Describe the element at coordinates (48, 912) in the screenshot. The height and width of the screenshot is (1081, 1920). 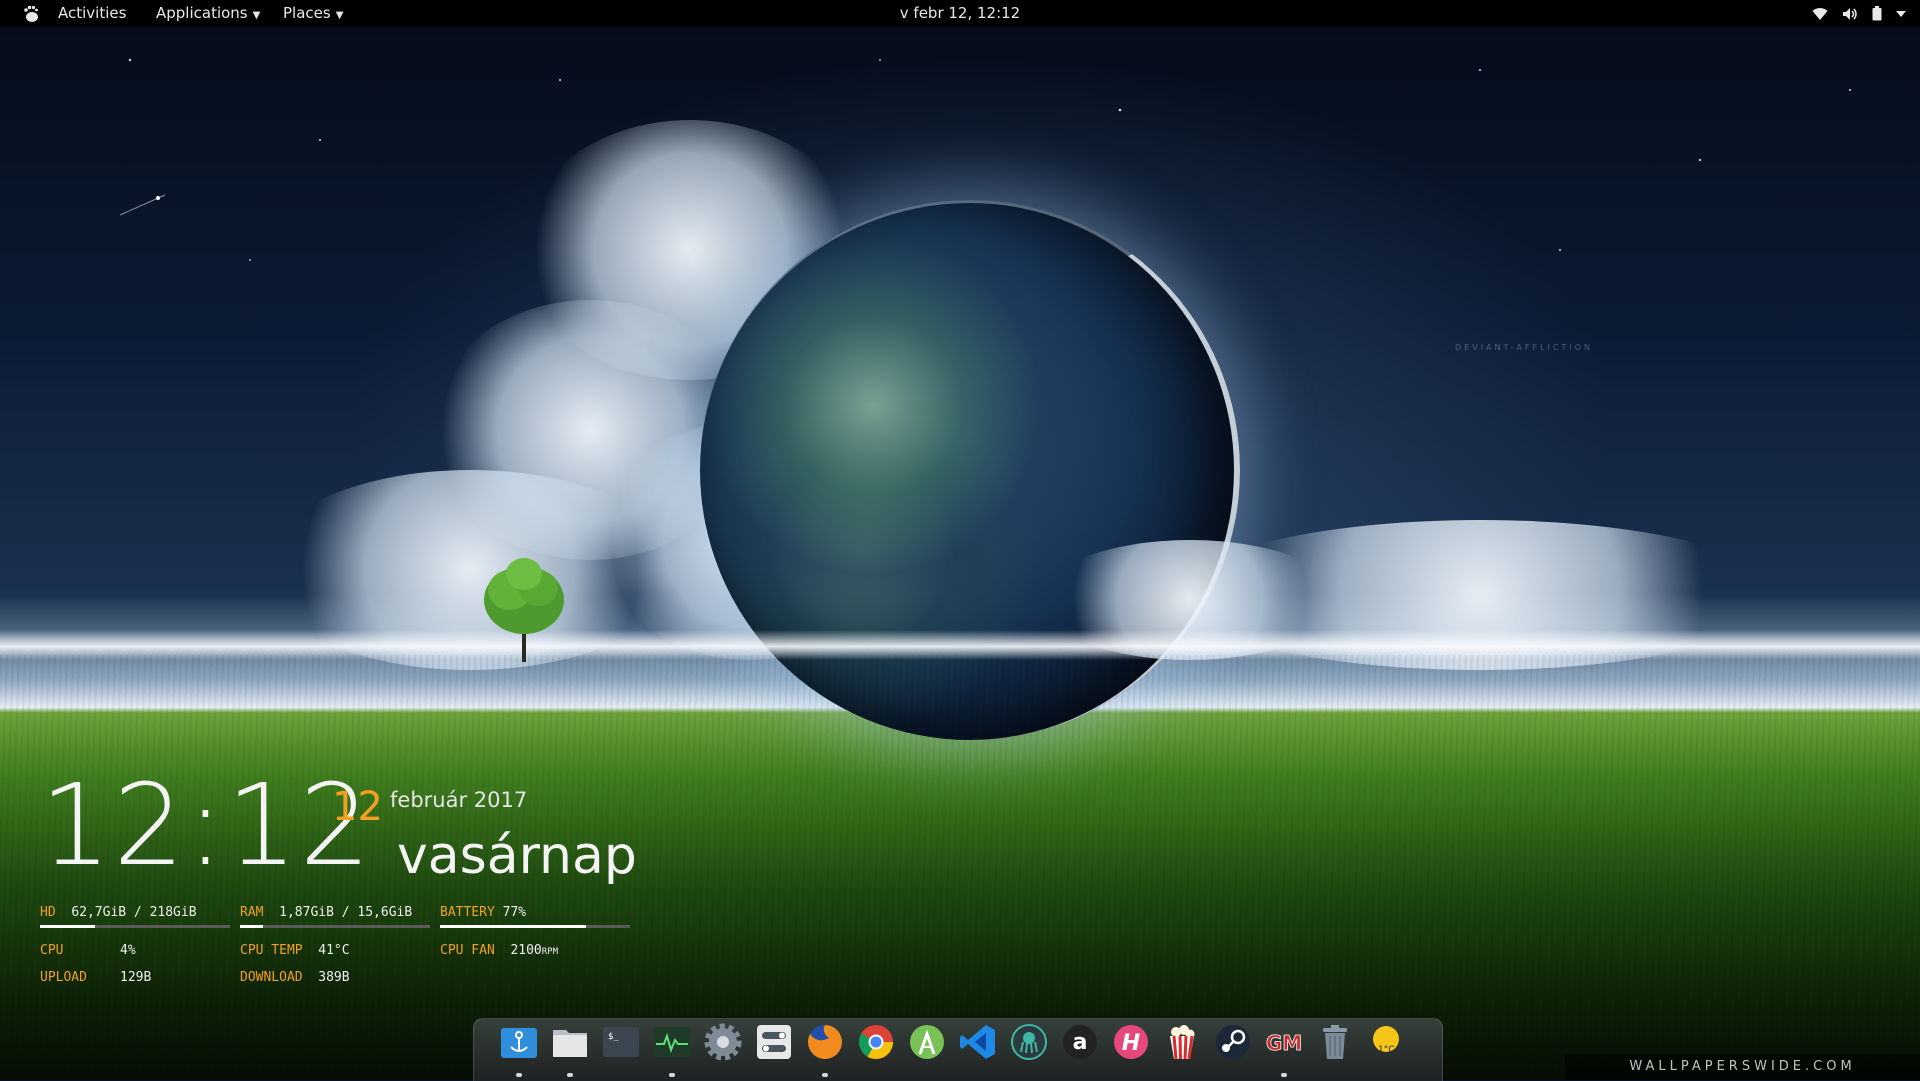
I see `hd-label: HD` at that location.